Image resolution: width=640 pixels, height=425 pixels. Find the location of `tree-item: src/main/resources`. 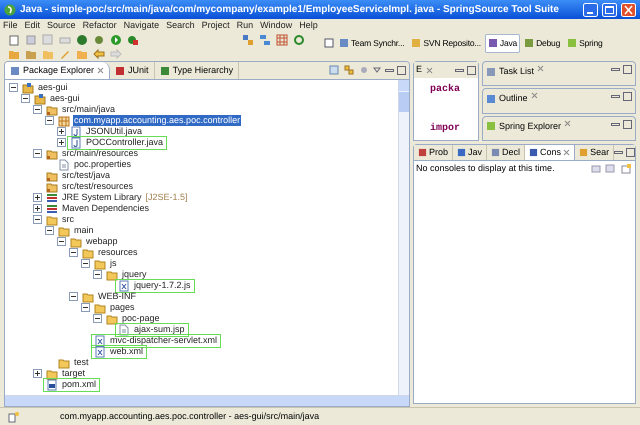

tree-item: src/main/resources is located at coordinates (100, 153).